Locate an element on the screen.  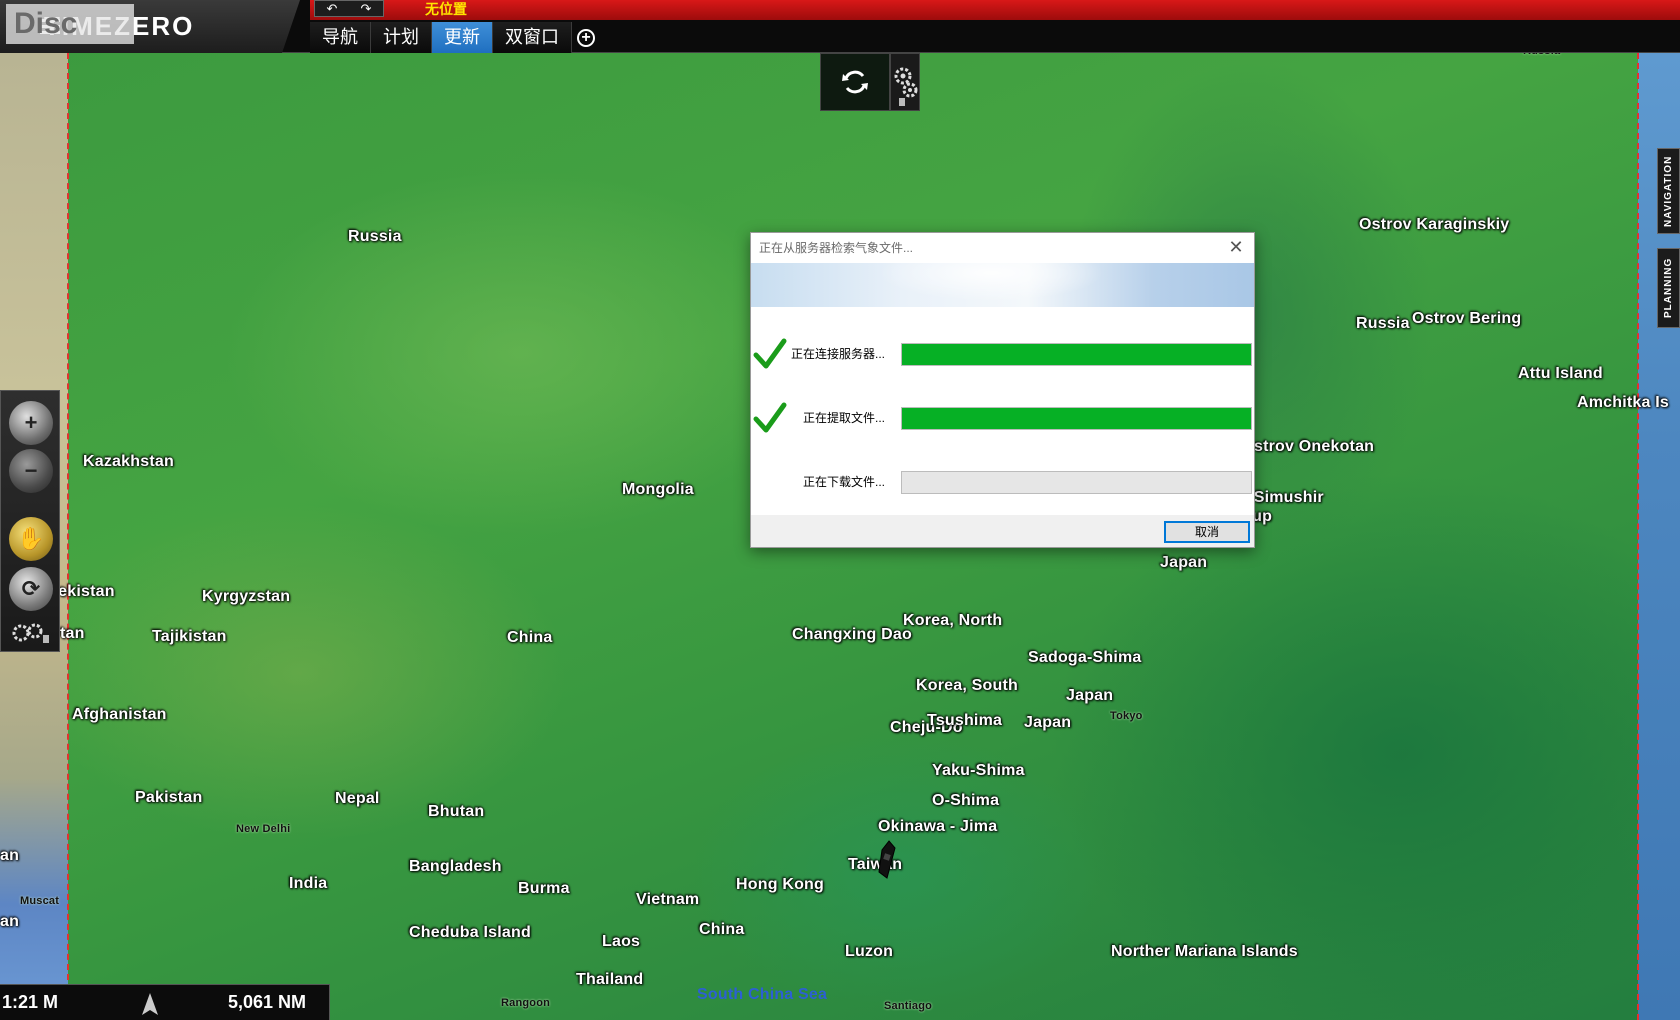
map-label-vietnam: Vietnam is located at coordinates (668, 899).